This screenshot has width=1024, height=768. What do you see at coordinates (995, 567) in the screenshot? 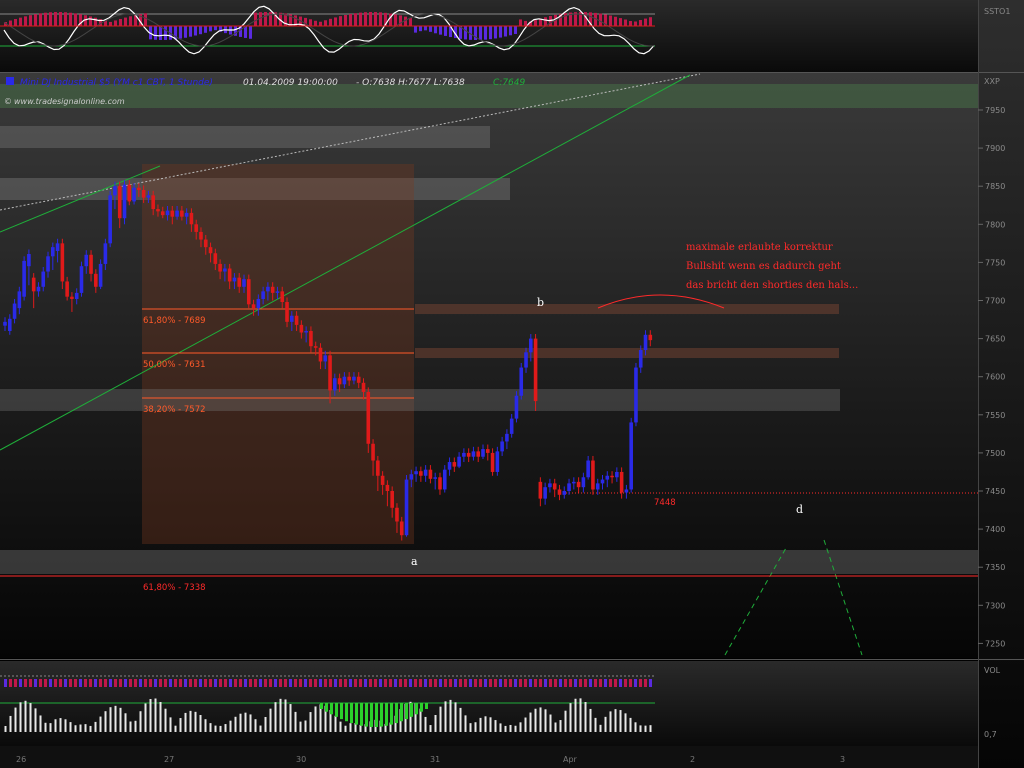
I see `price-tick-label: 7350` at bounding box center [995, 567].